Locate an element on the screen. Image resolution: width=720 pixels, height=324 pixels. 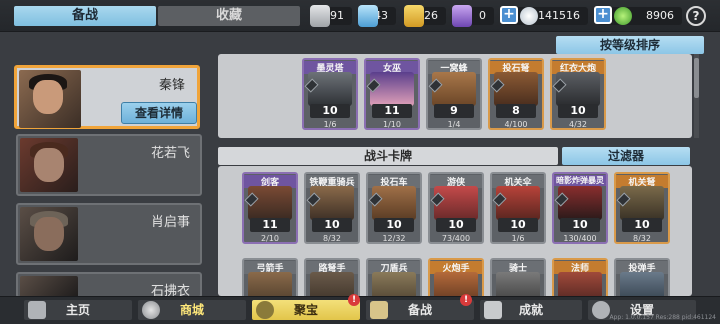
battle-card: 骑士 is located at coordinates (518, 277).